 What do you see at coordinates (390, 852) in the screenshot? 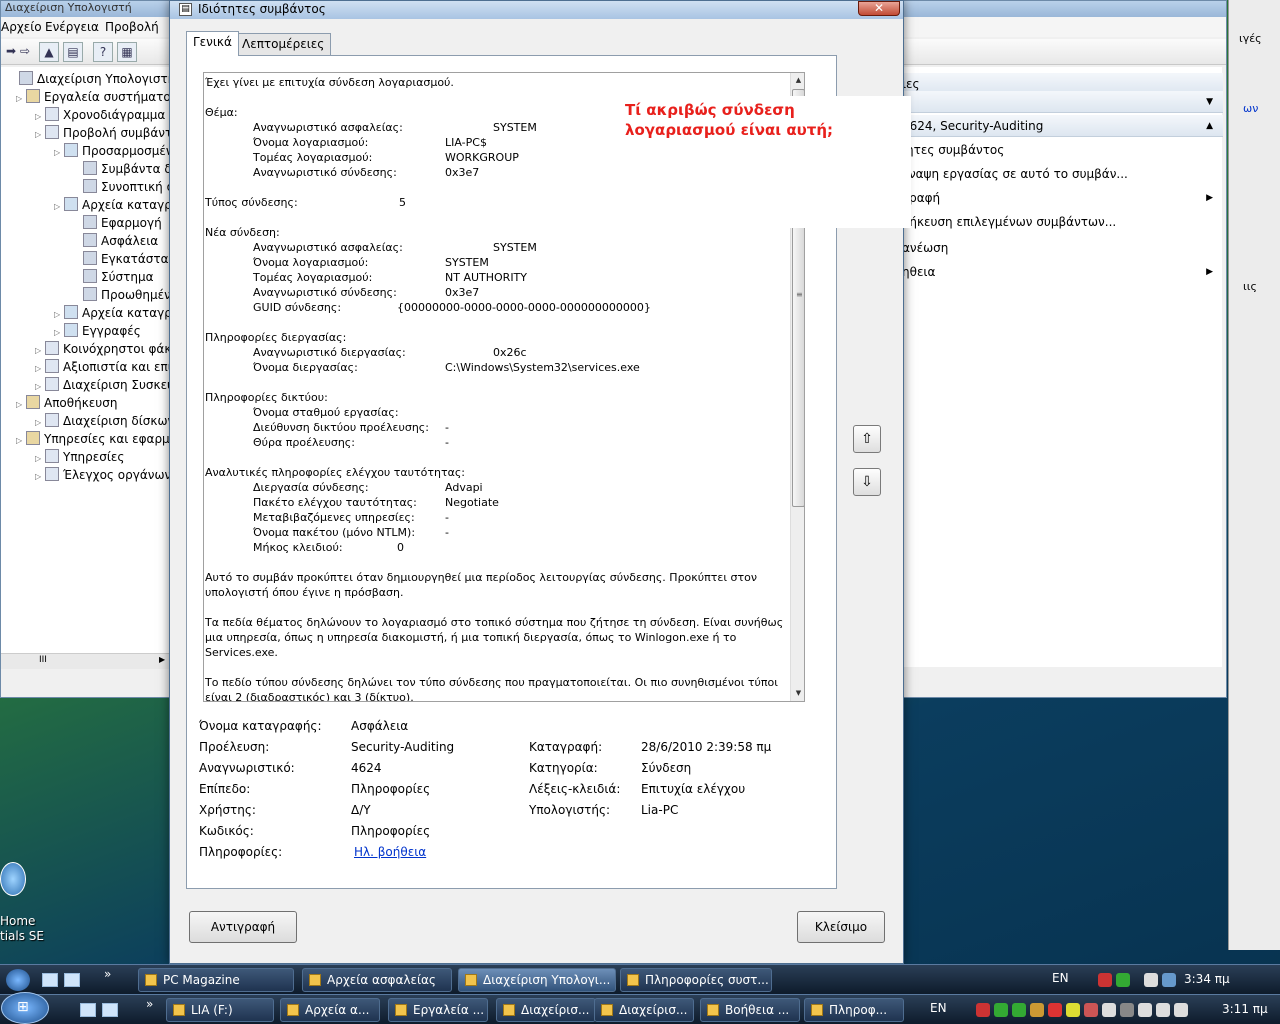
I see `online-help-link: Ηλ. βοήθεια` at bounding box center [390, 852].